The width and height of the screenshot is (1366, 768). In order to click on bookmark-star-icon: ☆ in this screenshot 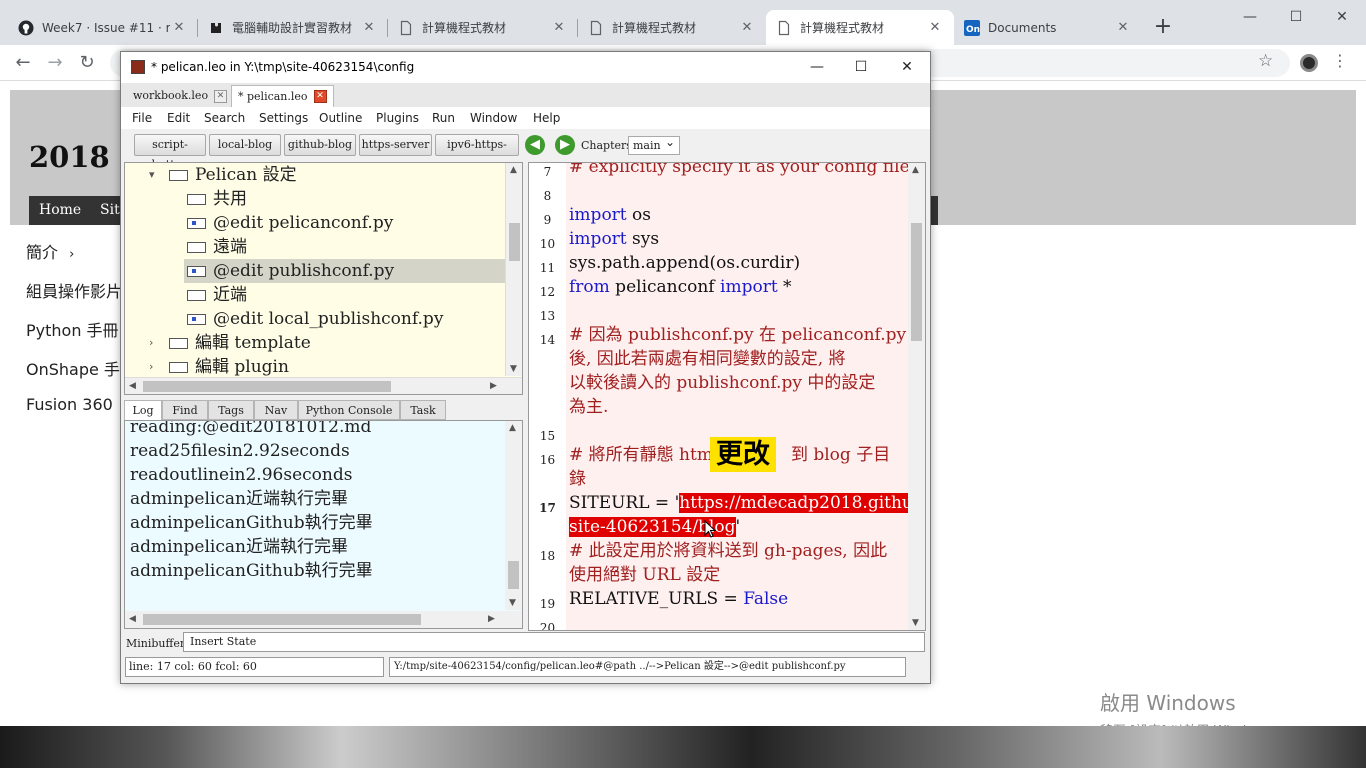, I will do `click(1265, 61)`.